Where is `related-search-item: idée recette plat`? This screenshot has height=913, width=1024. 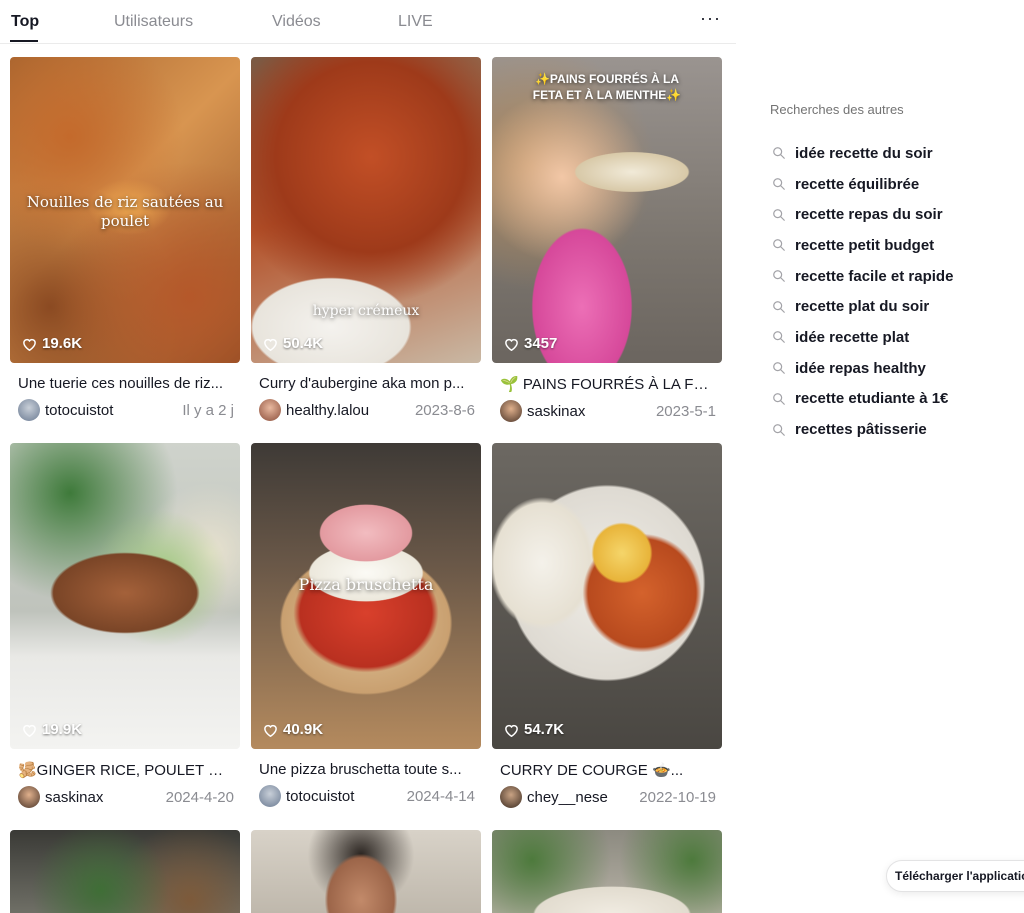
related-search-item: idée recette plat is located at coordinates (862, 337).